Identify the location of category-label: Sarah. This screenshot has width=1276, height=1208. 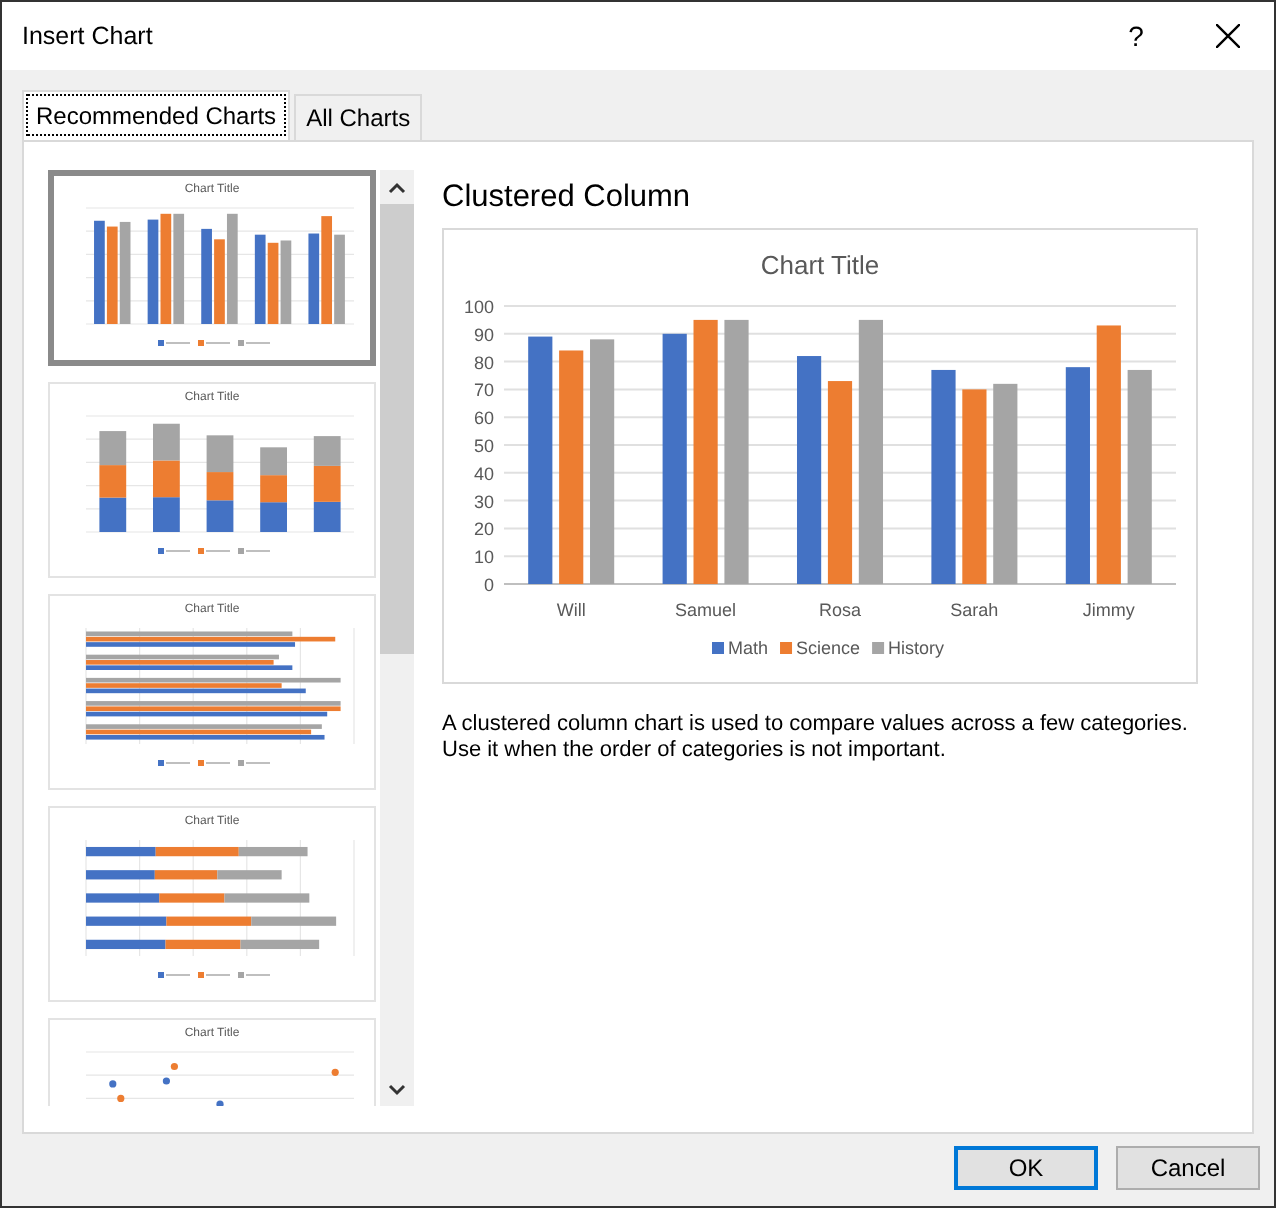
(974, 610).